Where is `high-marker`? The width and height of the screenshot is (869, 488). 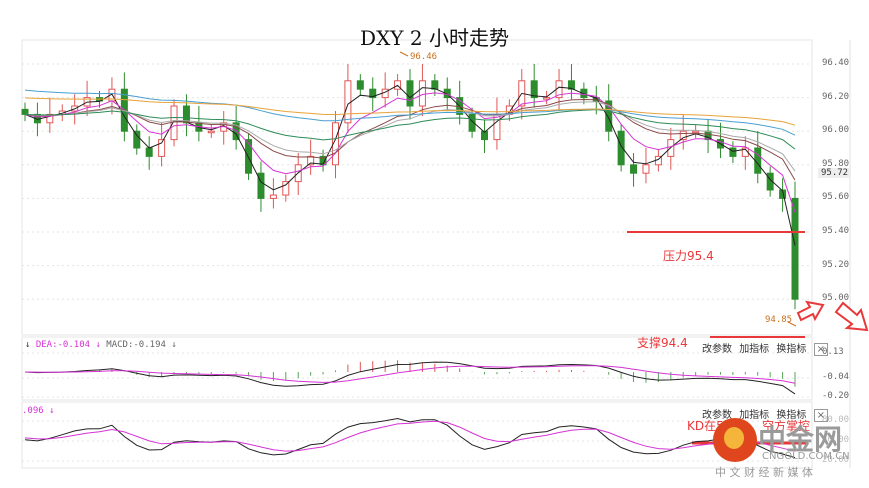 high-marker is located at coordinates (404, 54).